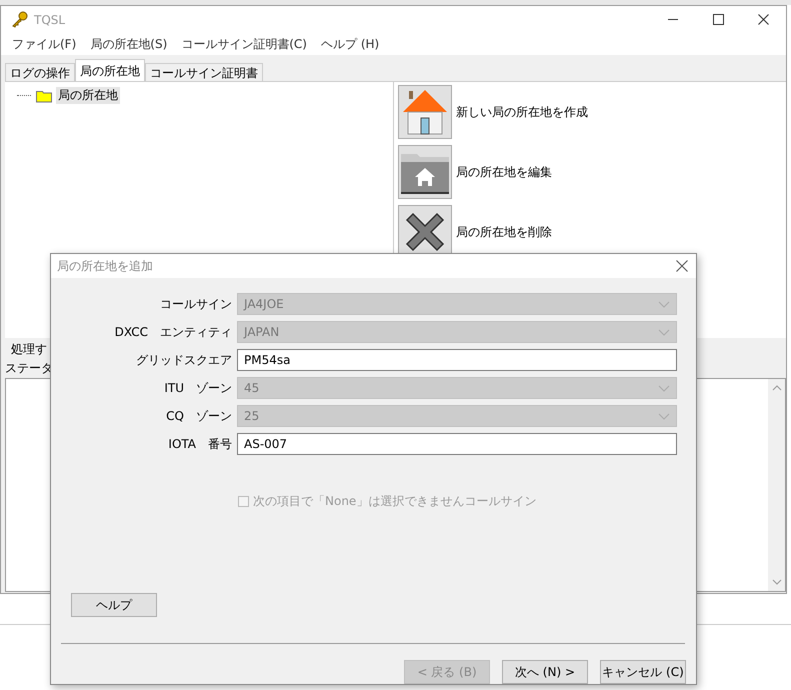 This screenshot has height=690, width=791. Describe the element at coordinates (522, 112) in the screenshot. I see `action-label: 新しい局の所在地を作成` at that location.